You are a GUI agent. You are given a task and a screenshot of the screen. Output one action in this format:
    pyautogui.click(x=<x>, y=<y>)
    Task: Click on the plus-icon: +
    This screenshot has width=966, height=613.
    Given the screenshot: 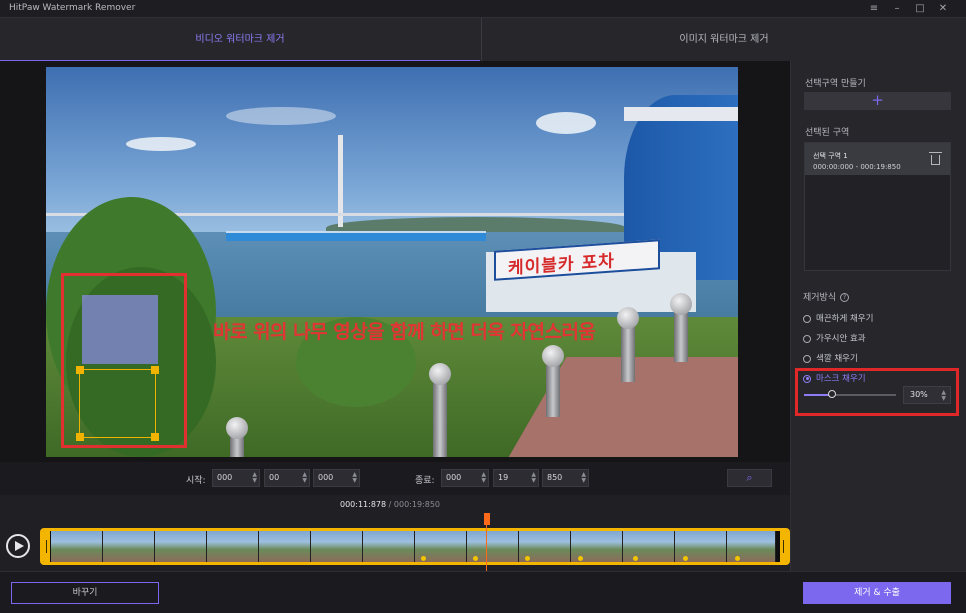 What is the action you would take?
    pyautogui.click(x=877, y=100)
    